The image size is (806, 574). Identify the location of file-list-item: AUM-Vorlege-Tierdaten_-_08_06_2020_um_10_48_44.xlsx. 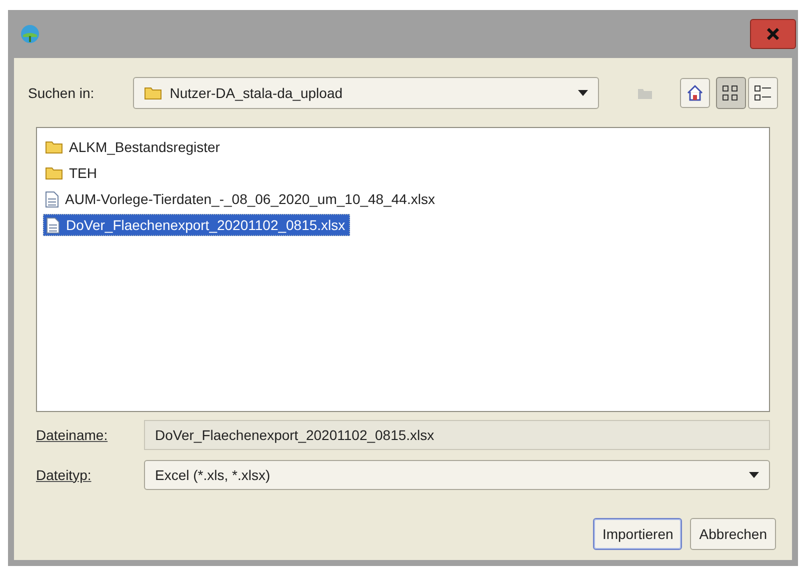
(241, 199).